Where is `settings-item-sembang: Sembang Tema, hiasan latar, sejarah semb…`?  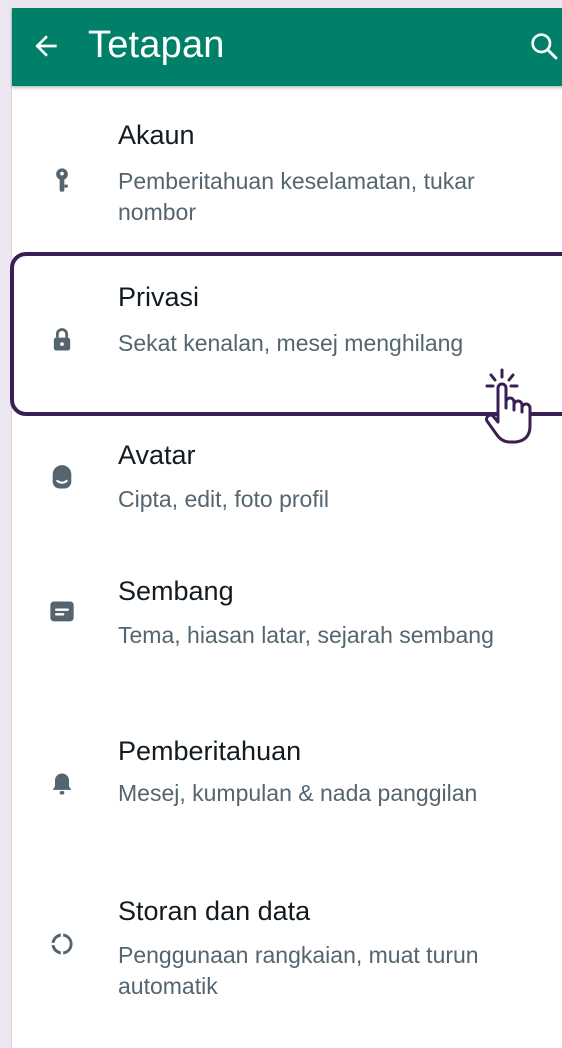
settings-item-sembang: Sembang Tema, hiasan latar, sejarah semb… is located at coordinates (287, 616).